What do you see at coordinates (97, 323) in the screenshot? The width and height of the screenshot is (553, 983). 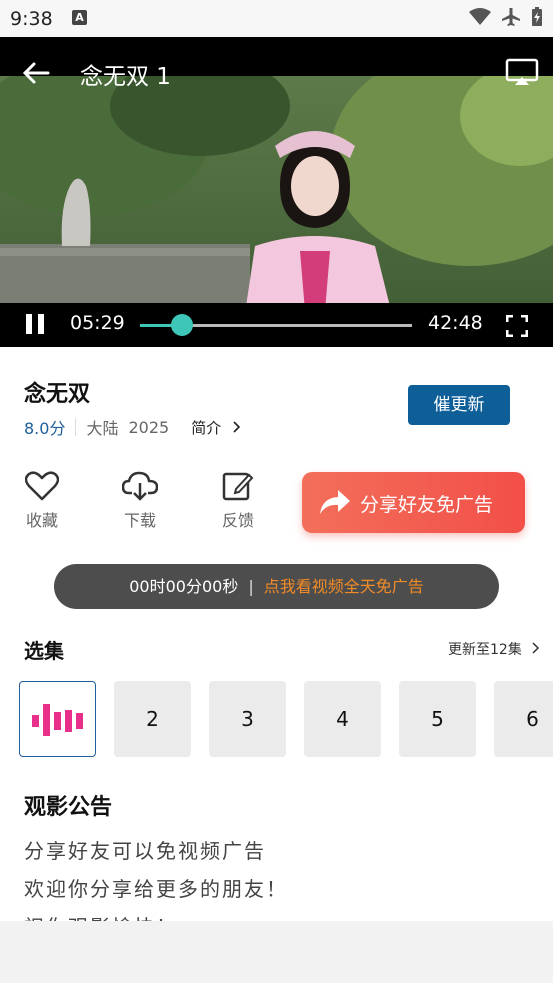 I see `current-time: 05:29` at bounding box center [97, 323].